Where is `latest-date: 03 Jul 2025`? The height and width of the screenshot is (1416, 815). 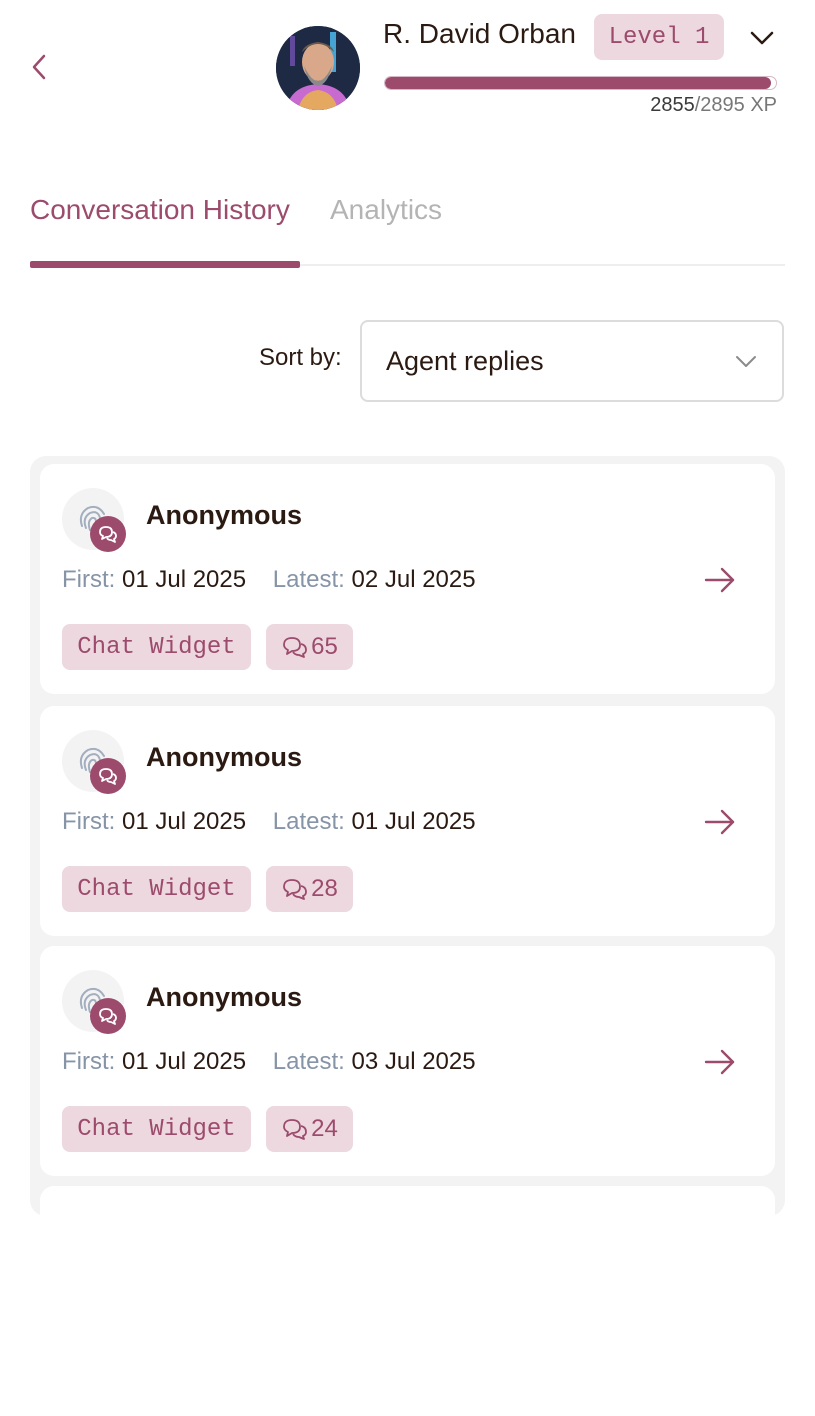
latest-date: 03 Jul 2025 is located at coordinates (413, 1061).